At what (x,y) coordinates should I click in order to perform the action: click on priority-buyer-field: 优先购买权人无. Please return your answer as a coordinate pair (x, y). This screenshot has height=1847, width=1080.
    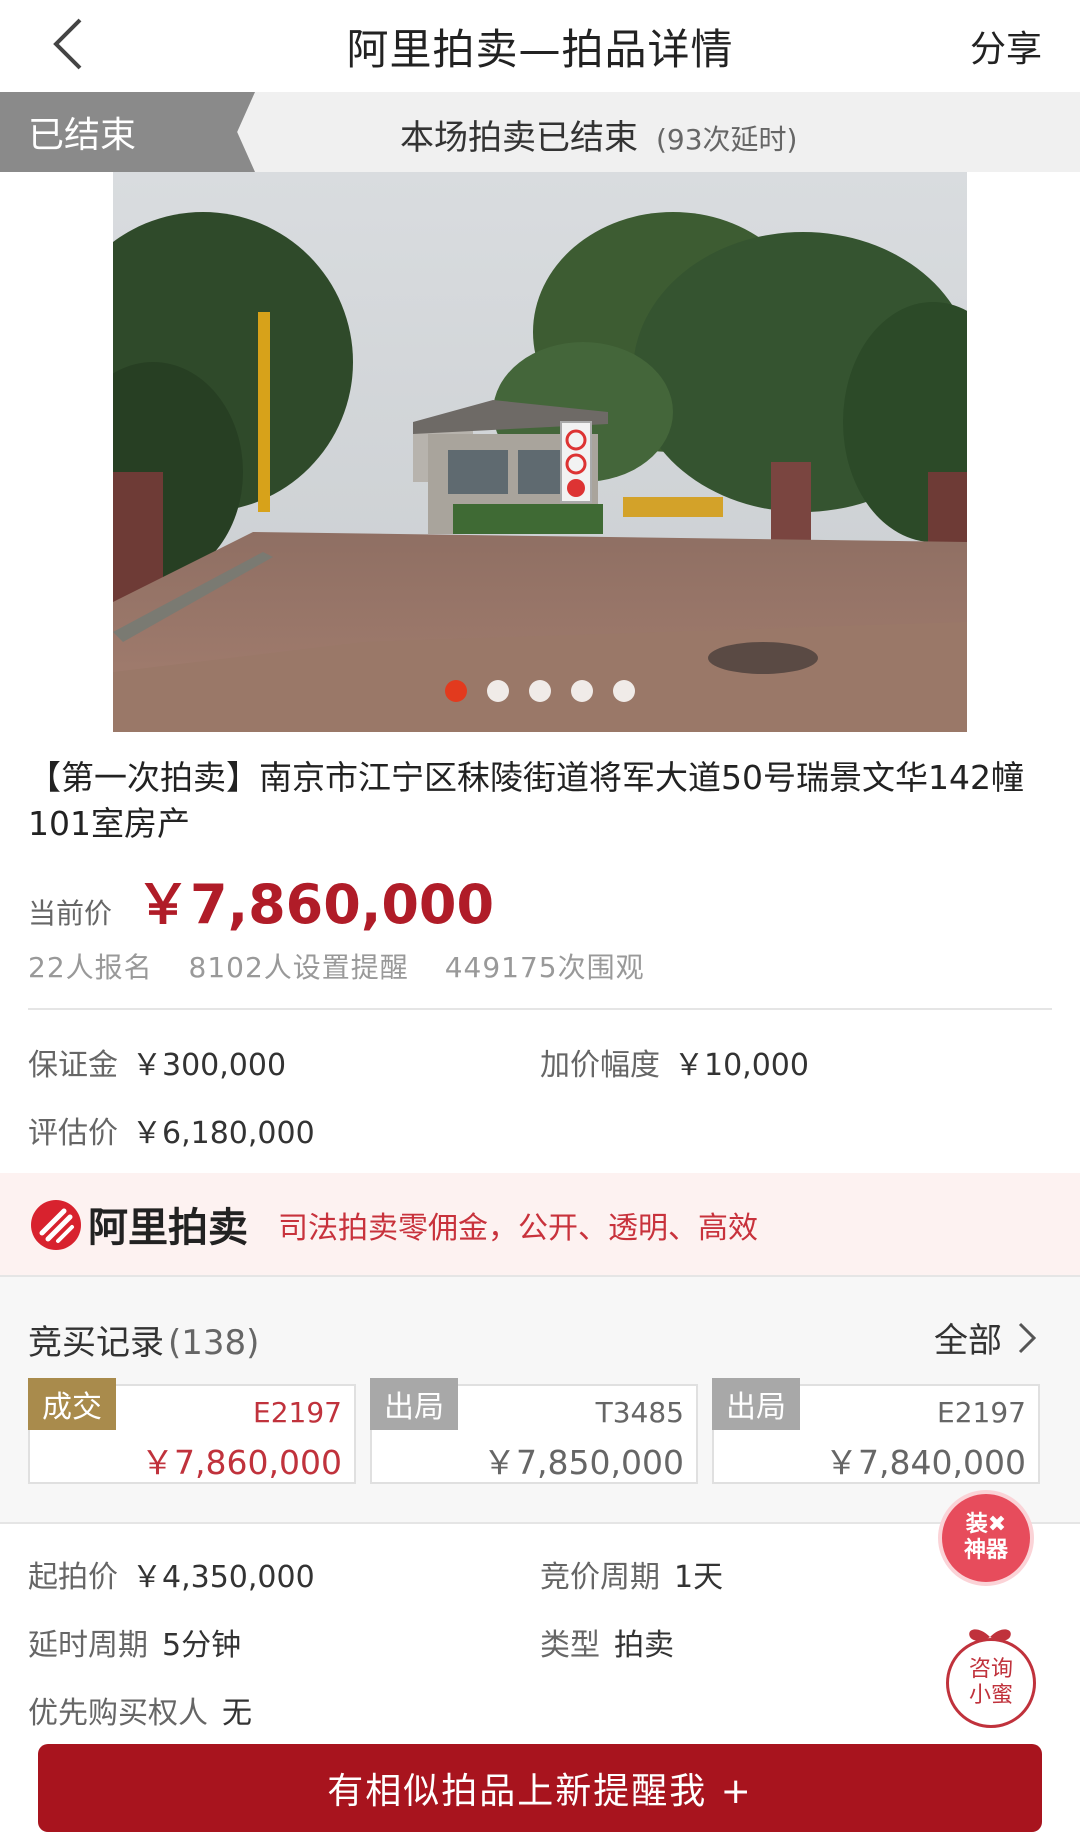
    Looking at the image, I should click on (140, 1710).